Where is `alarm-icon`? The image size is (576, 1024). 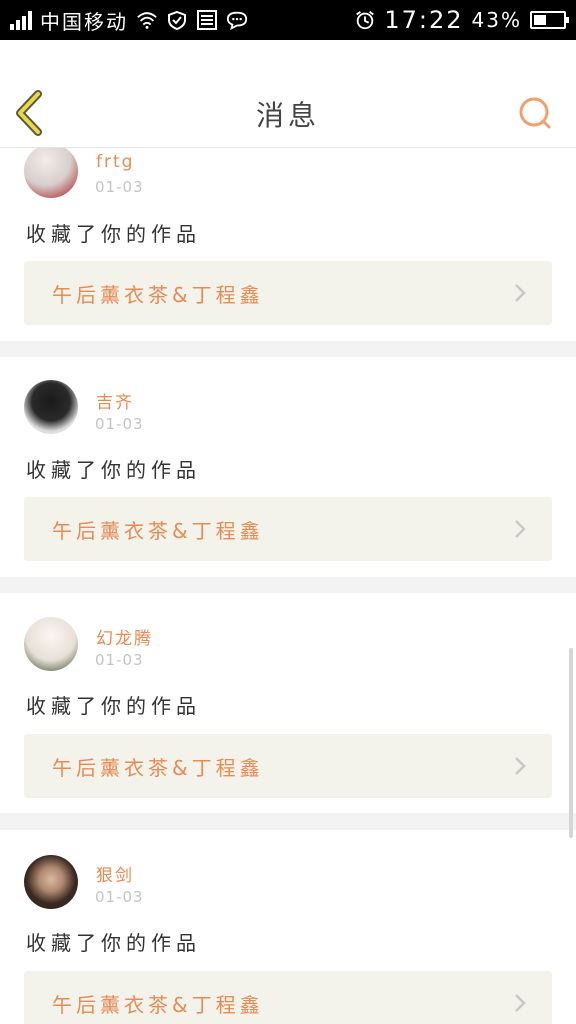 alarm-icon is located at coordinates (365, 20).